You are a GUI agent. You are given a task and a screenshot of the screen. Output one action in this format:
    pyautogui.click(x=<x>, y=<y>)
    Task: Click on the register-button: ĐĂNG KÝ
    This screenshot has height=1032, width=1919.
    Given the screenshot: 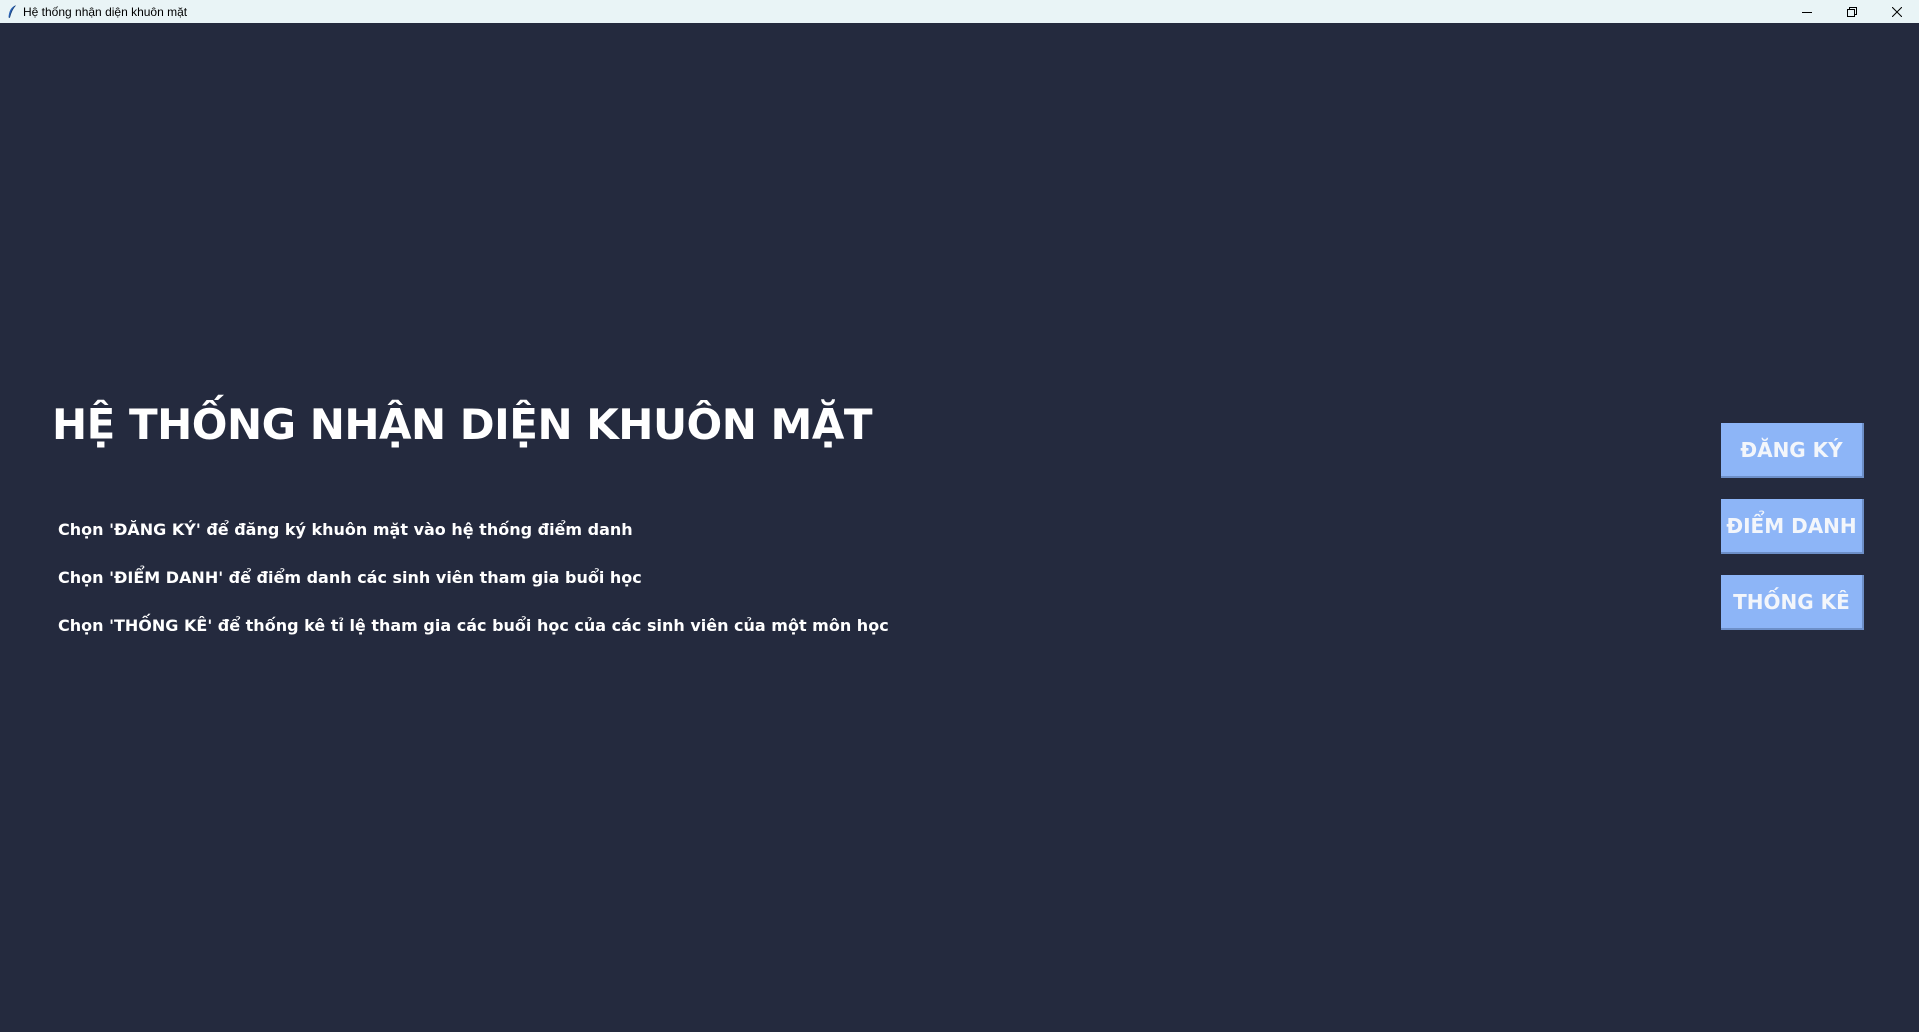 What is the action you would take?
    pyautogui.click(x=1792, y=450)
    